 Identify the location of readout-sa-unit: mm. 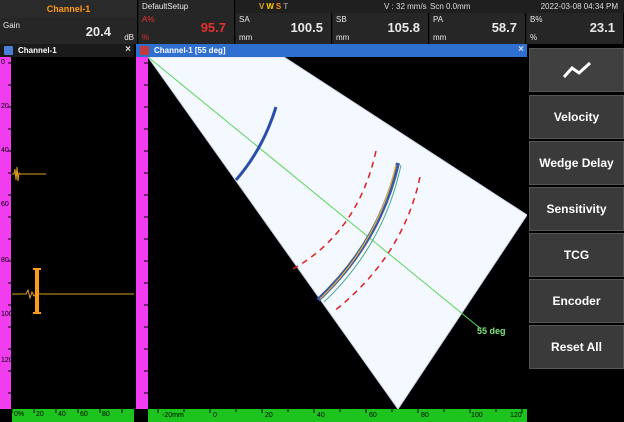
(246, 37).